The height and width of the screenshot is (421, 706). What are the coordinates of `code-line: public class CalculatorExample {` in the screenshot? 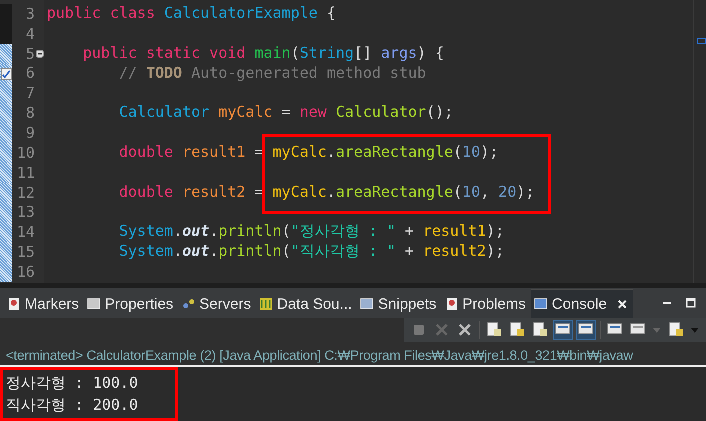 It's located at (191, 13).